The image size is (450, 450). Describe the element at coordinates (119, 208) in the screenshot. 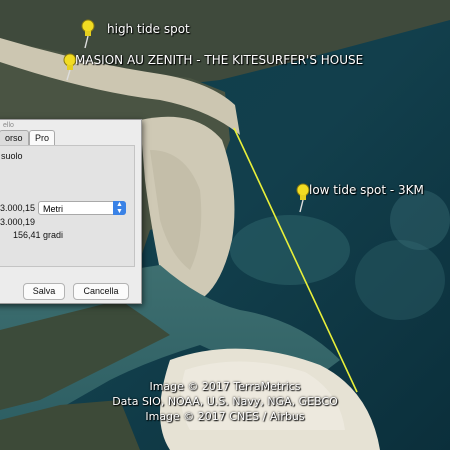

I see `chevron-updown-icon: ▲ ▼` at that location.